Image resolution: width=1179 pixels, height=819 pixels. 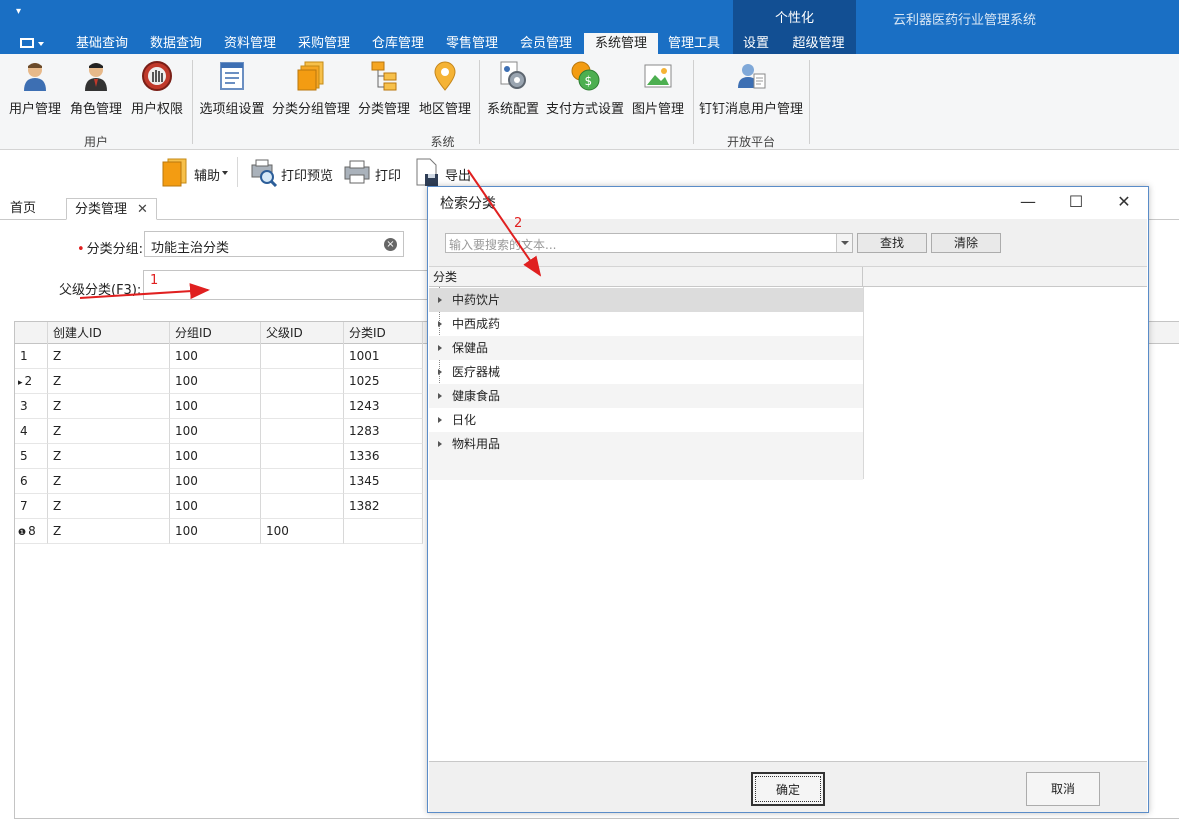 What do you see at coordinates (290, 173) in the screenshot?
I see `print-preview-button: 打印预览` at bounding box center [290, 173].